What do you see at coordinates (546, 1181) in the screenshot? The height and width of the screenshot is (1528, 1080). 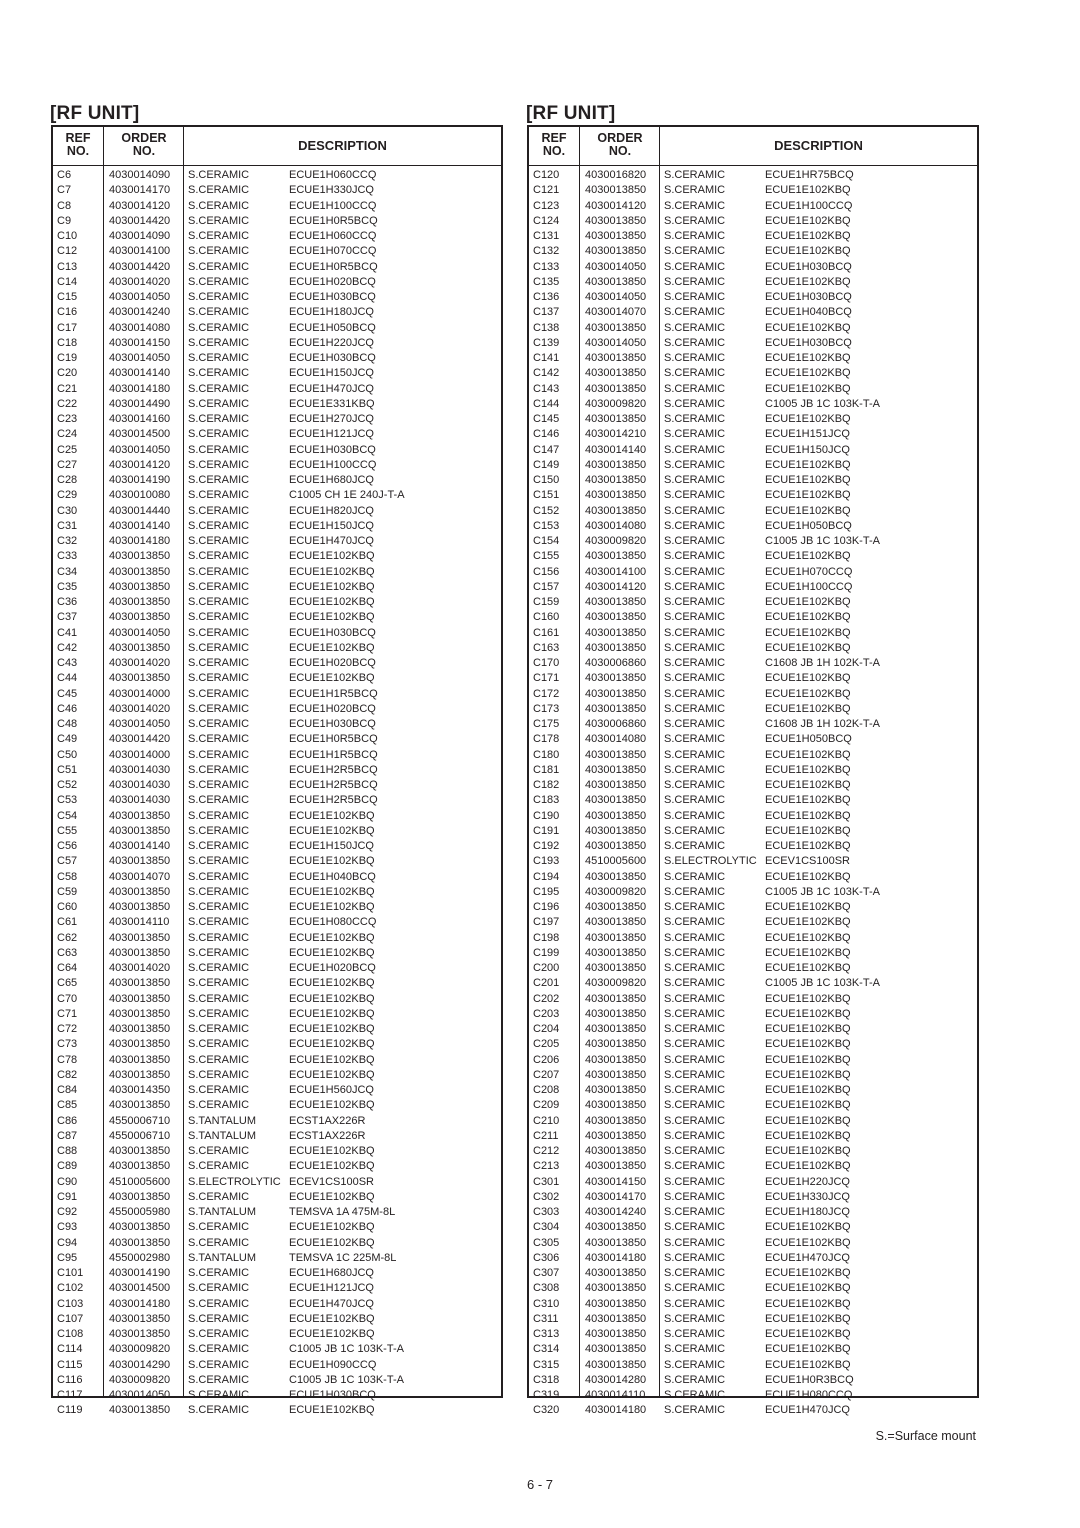 I see `ref-no-cell: C301` at bounding box center [546, 1181].